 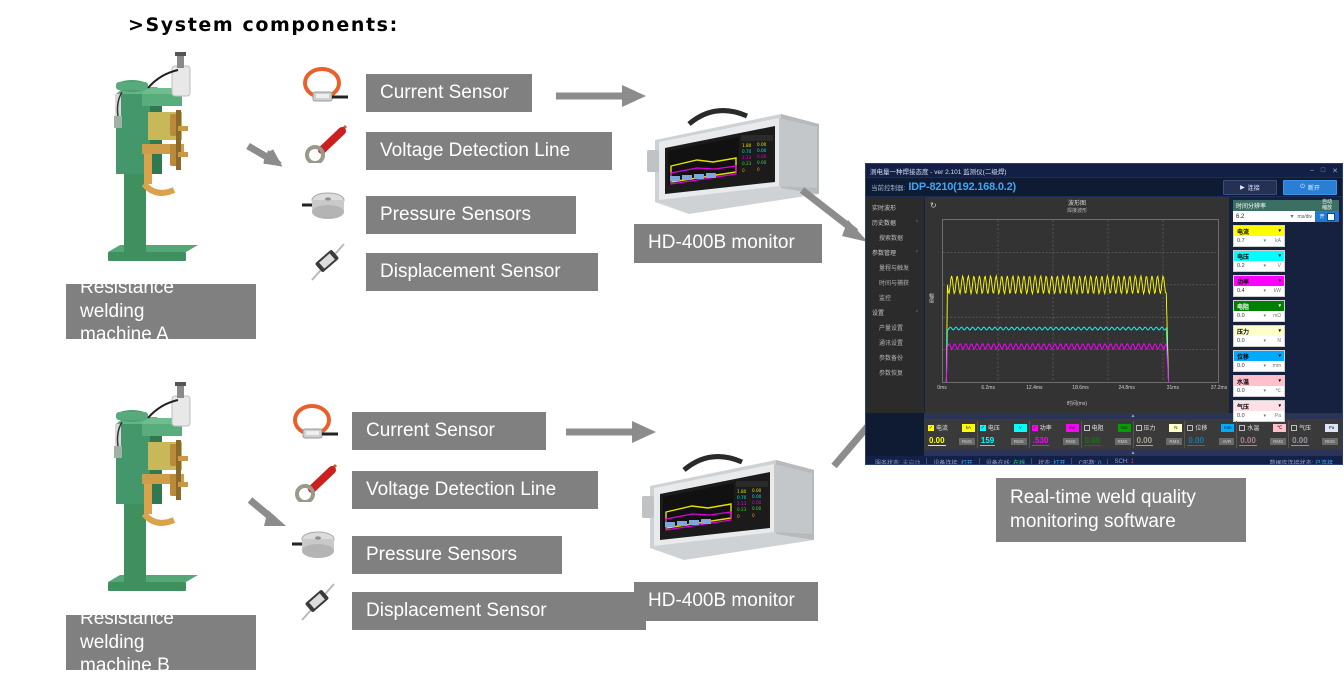 I want to click on readout-电压: ✓ 电压 V 159 RMS, so click(x=1004, y=434).